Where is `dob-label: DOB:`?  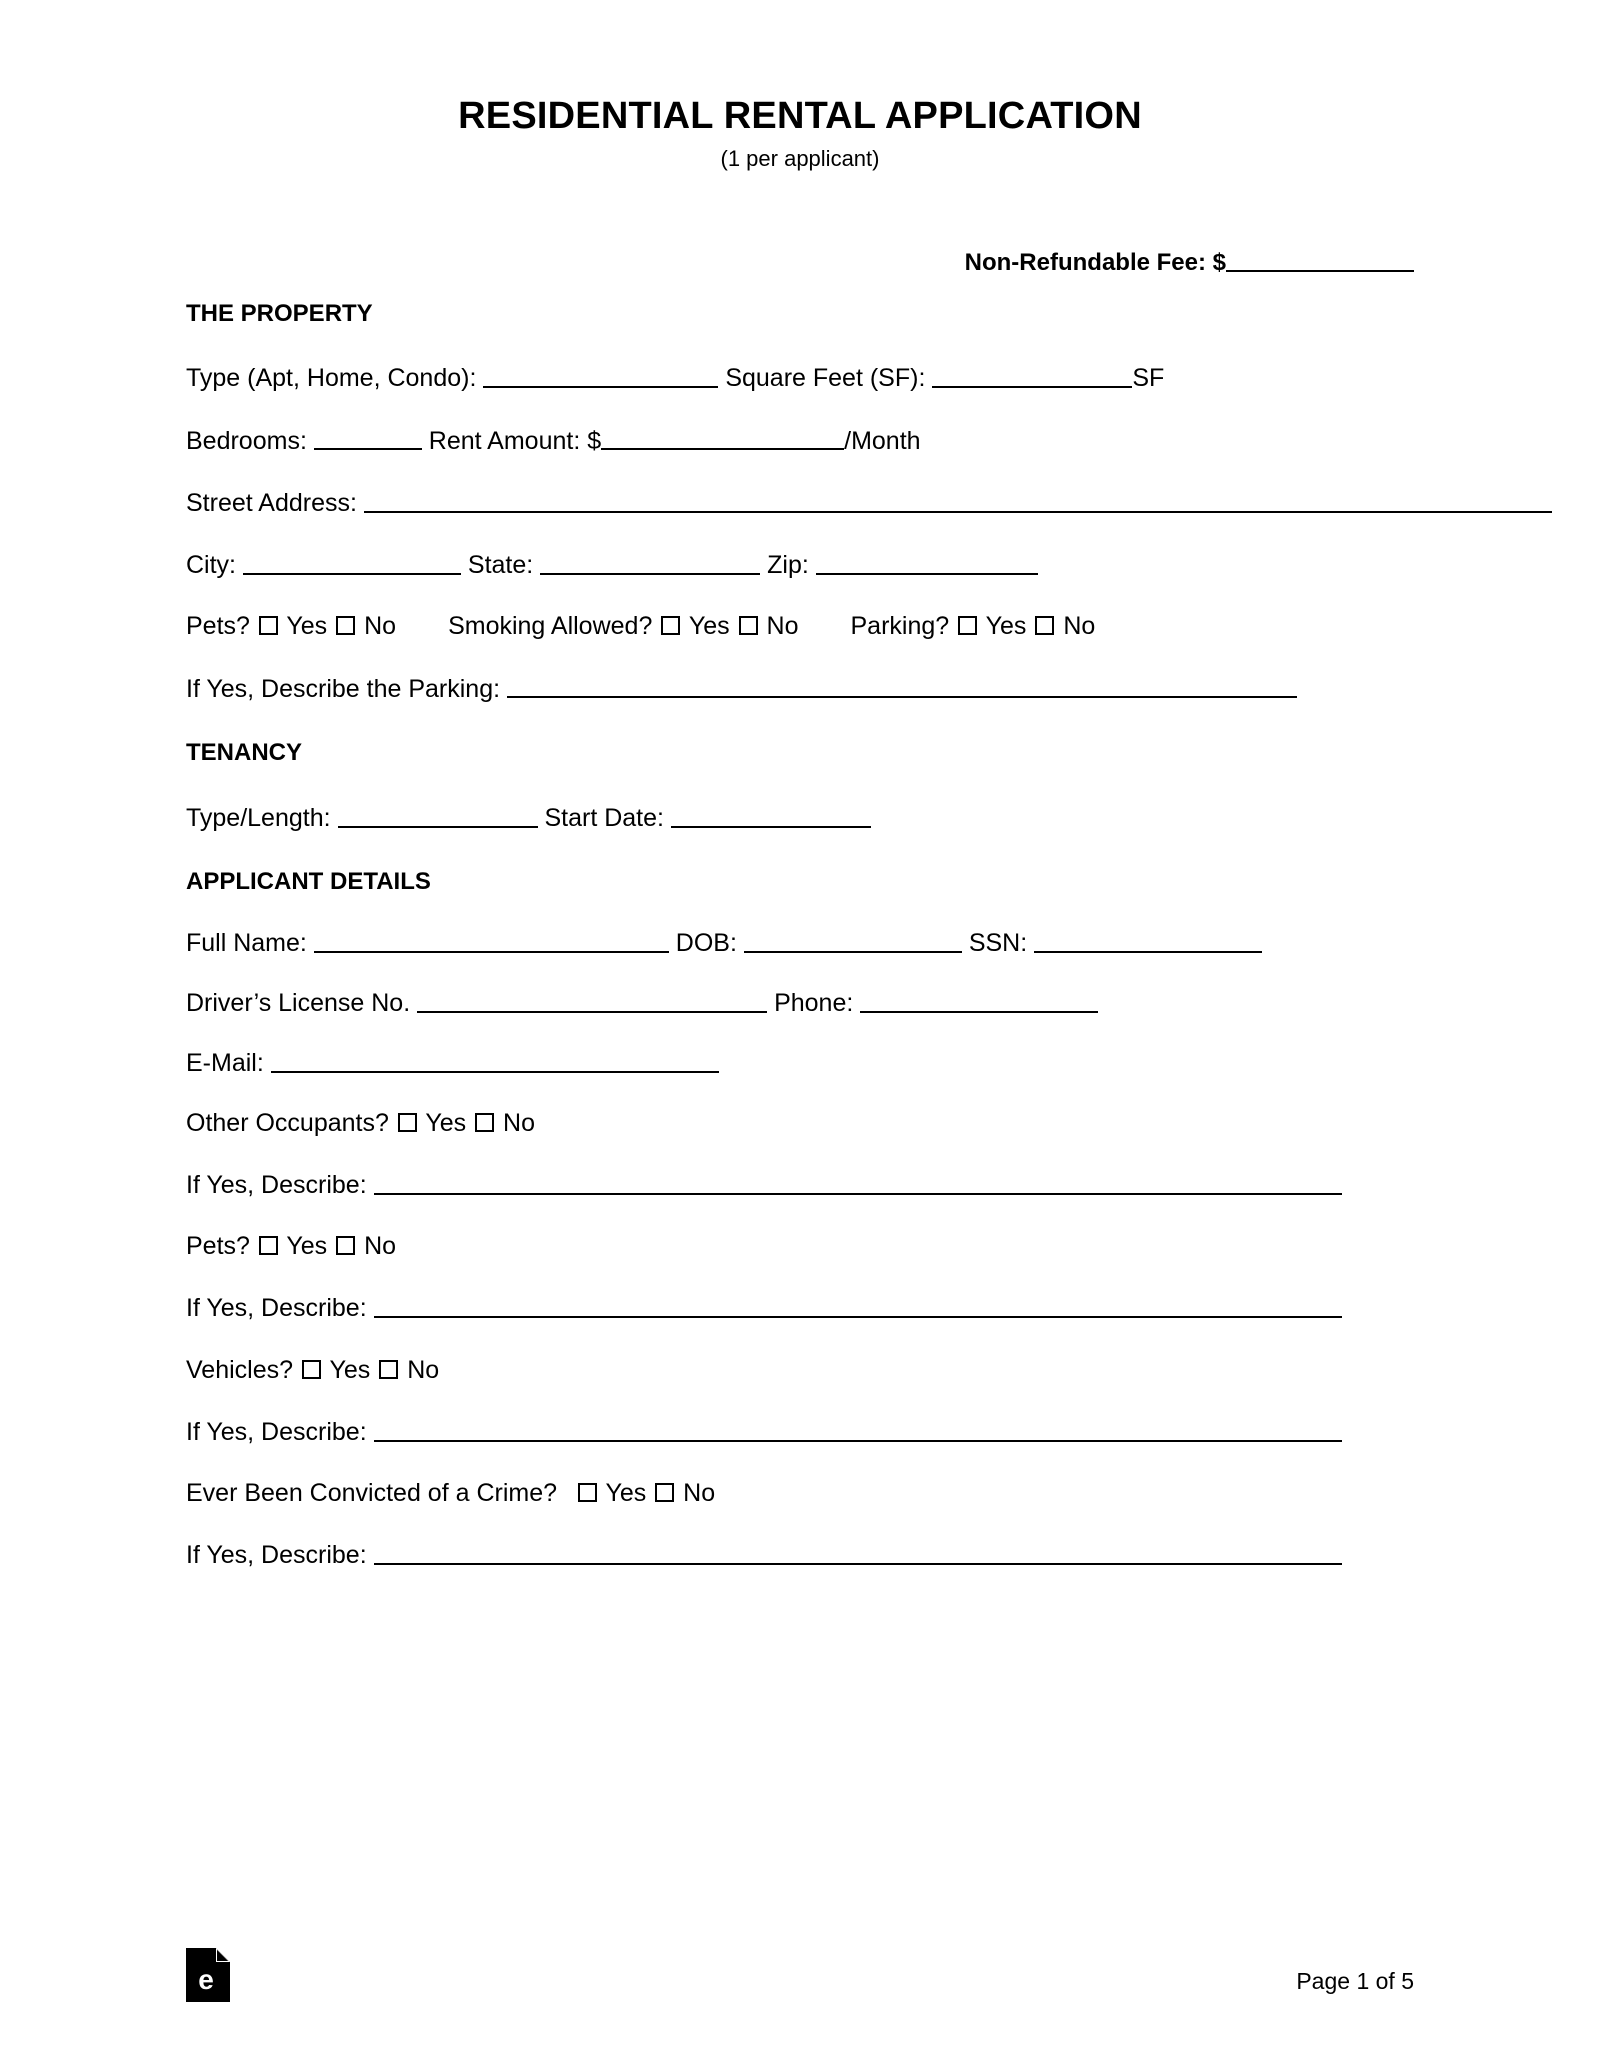
dob-label: DOB: is located at coordinates (706, 942).